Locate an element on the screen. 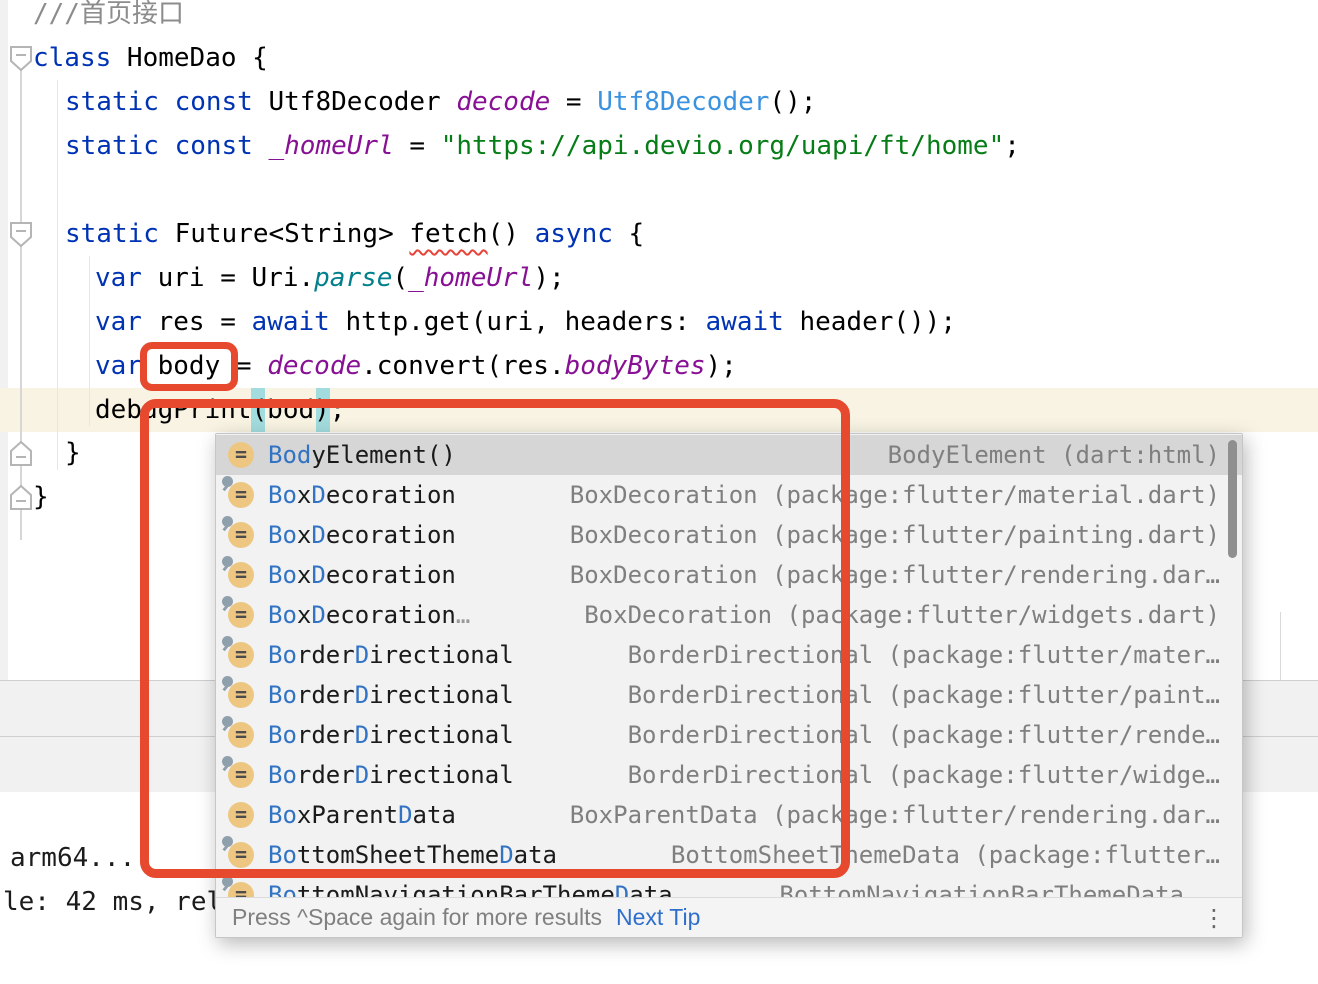 The width and height of the screenshot is (1318, 984). completion-tail: BodyElement (dart:html) is located at coordinates (1053, 455).